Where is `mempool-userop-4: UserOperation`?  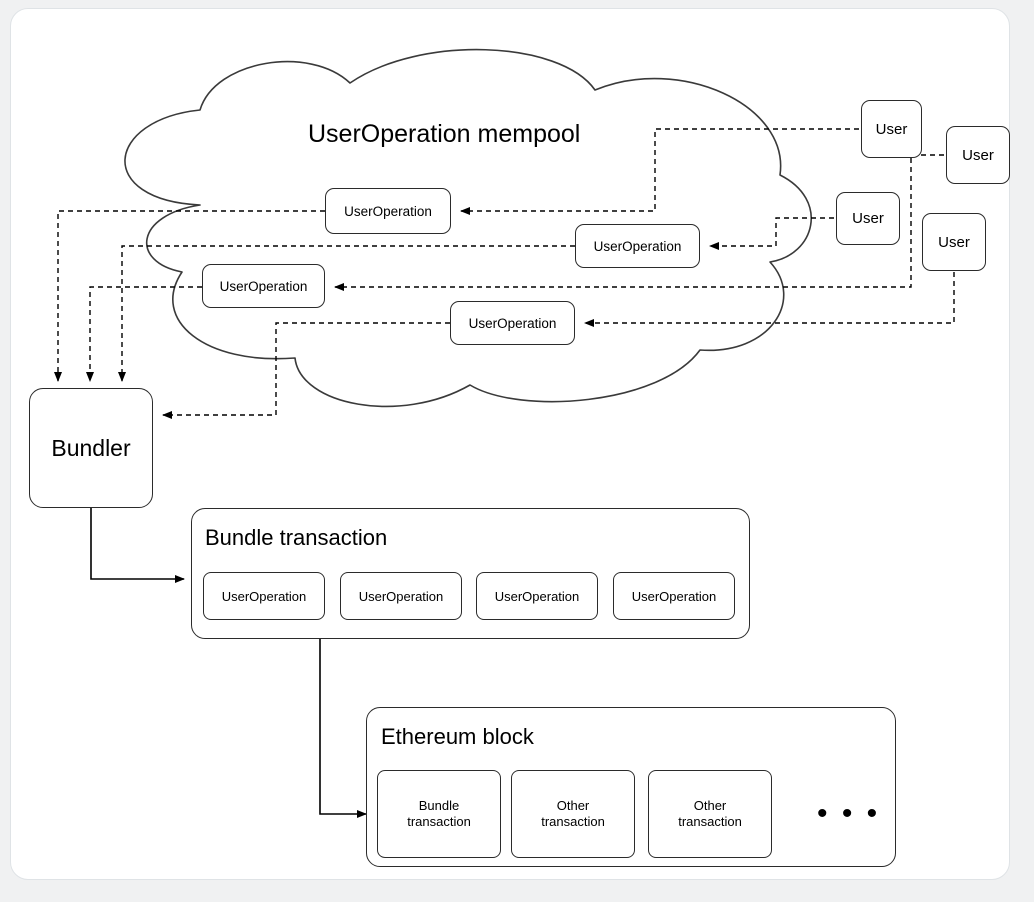
mempool-userop-4: UserOperation is located at coordinates (512, 323).